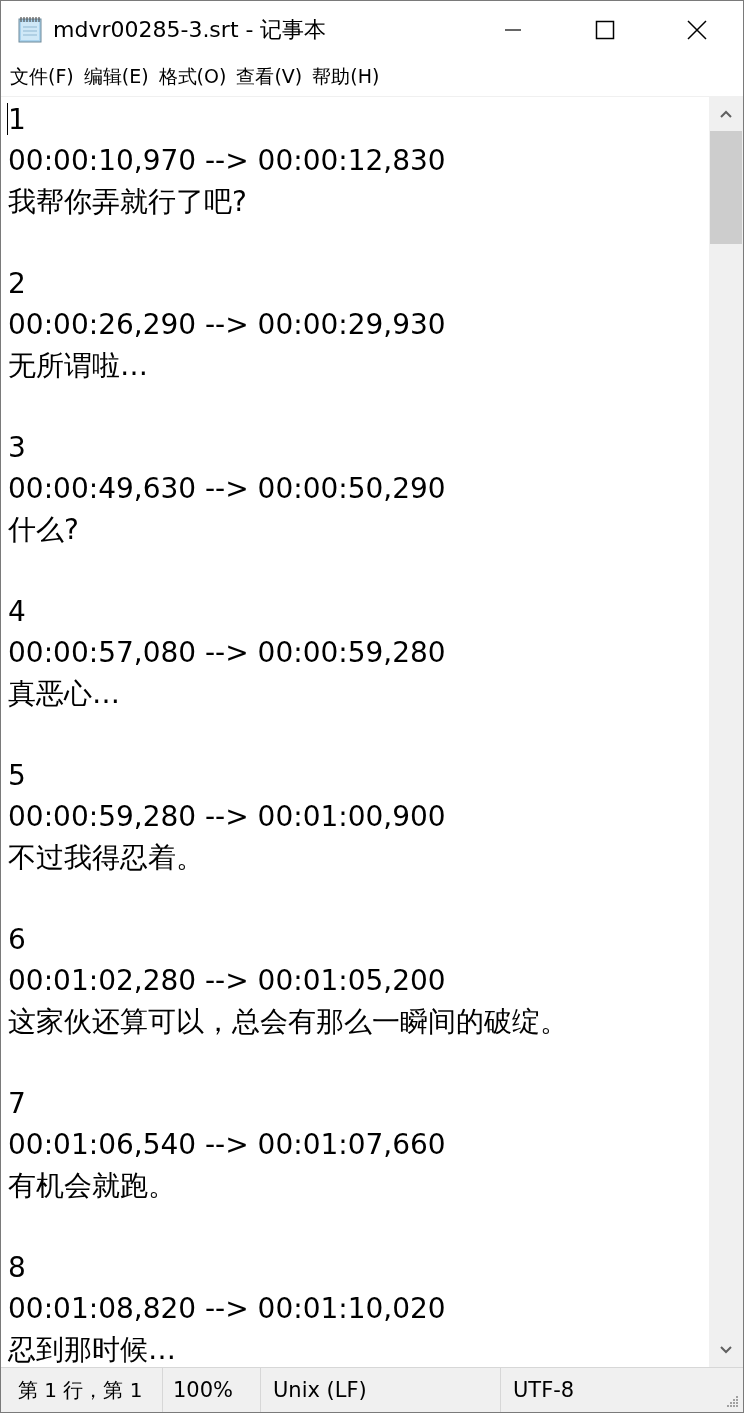 The width and height of the screenshot is (744, 1413). What do you see at coordinates (381, 1390) in the screenshot?
I see `line-ending: Unix (LF)` at bounding box center [381, 1390].